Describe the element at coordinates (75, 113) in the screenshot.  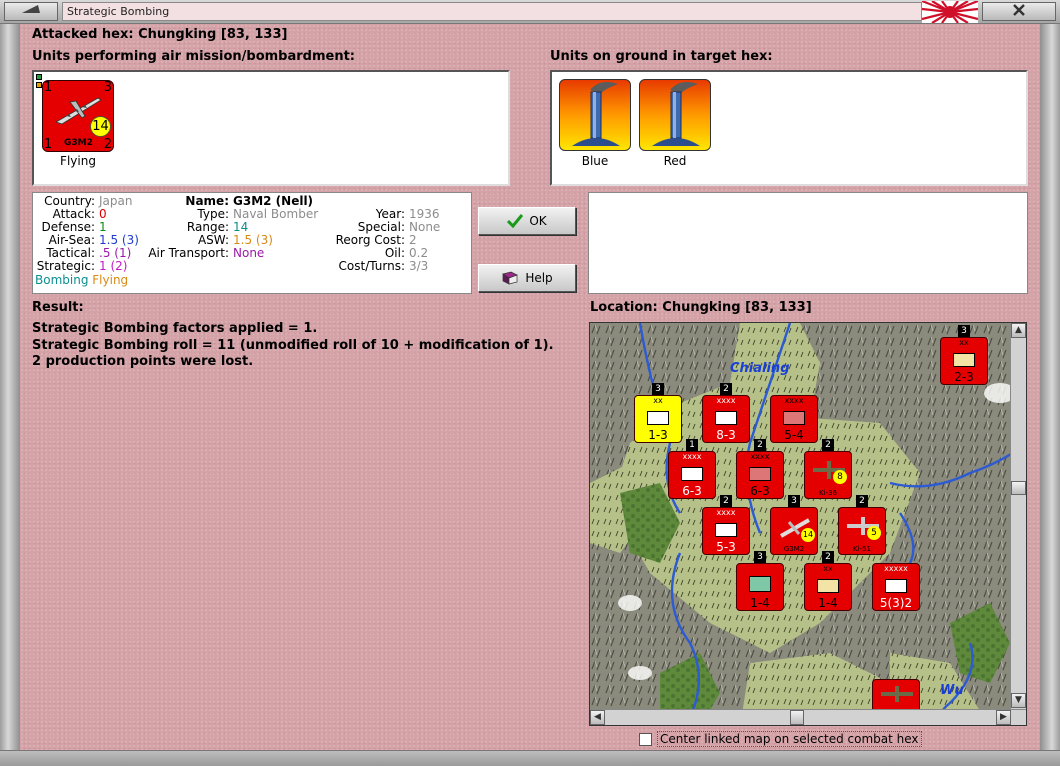
I see `air-unit-counter: 1 3 1 2 14 G3M2` at that location.